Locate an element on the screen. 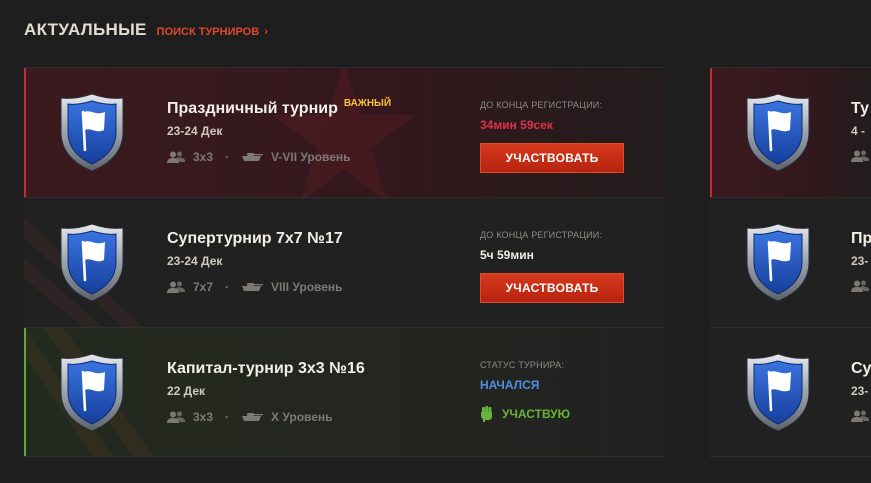 The height and width of the screenshot is (483, 871). search-tournaments-link: ПОИСК ТУРНИРОВ › is located at coordinates (212, 32).